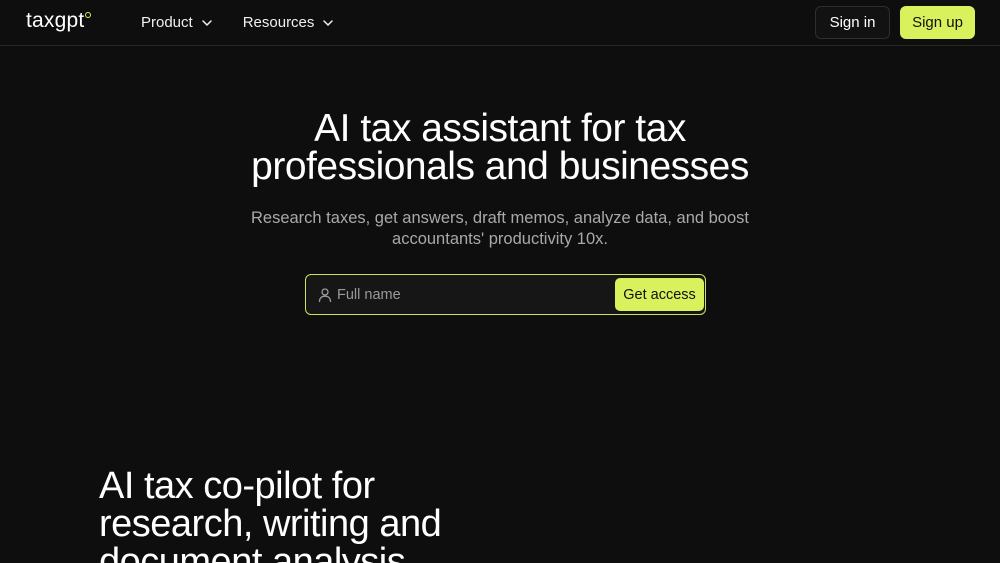 The height and width of the screenshot is (563, 1000). I want to click on get-access-button: Get access, so click(659, 294).